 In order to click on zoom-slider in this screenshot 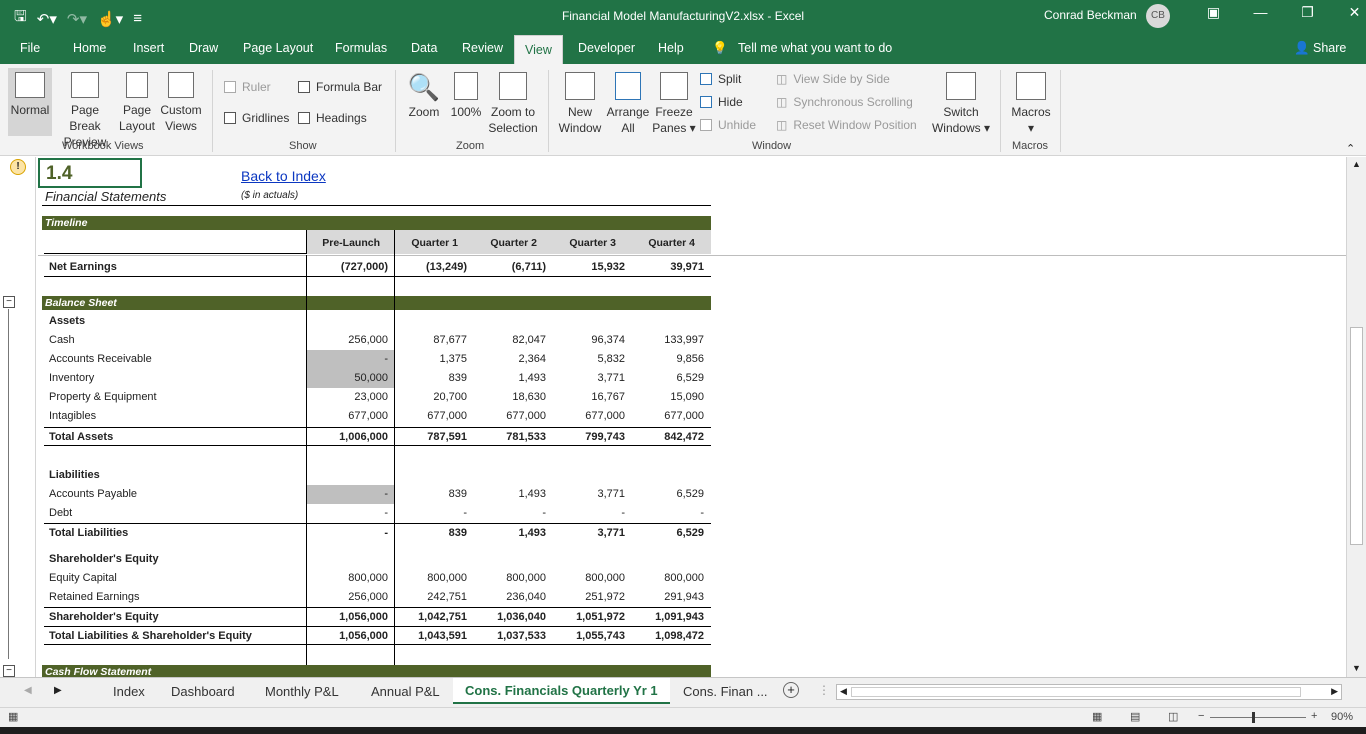, I will do `click(1258, 717)`.